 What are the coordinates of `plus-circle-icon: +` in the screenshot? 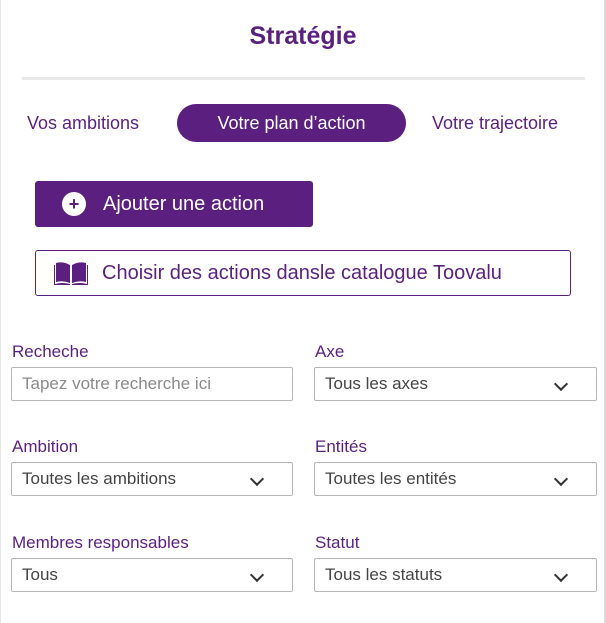 It's located at (74, 204).